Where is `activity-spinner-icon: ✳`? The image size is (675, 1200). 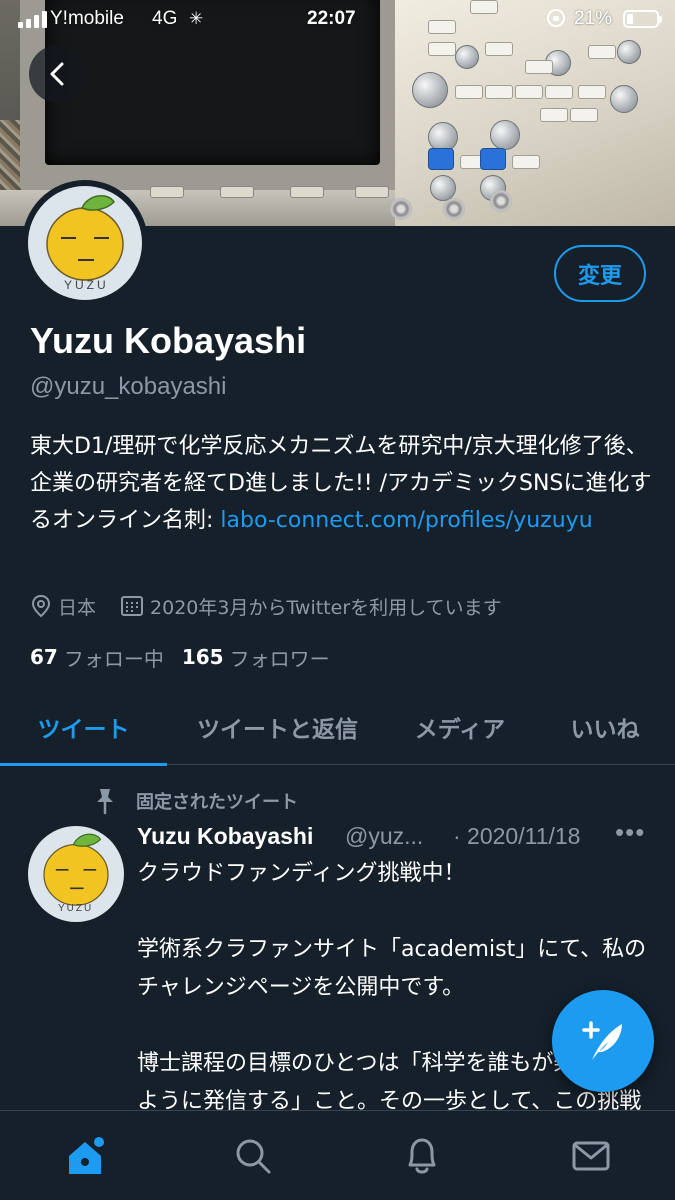
activity-spinner-icon: ✳ is located at coordinates (196, 18).